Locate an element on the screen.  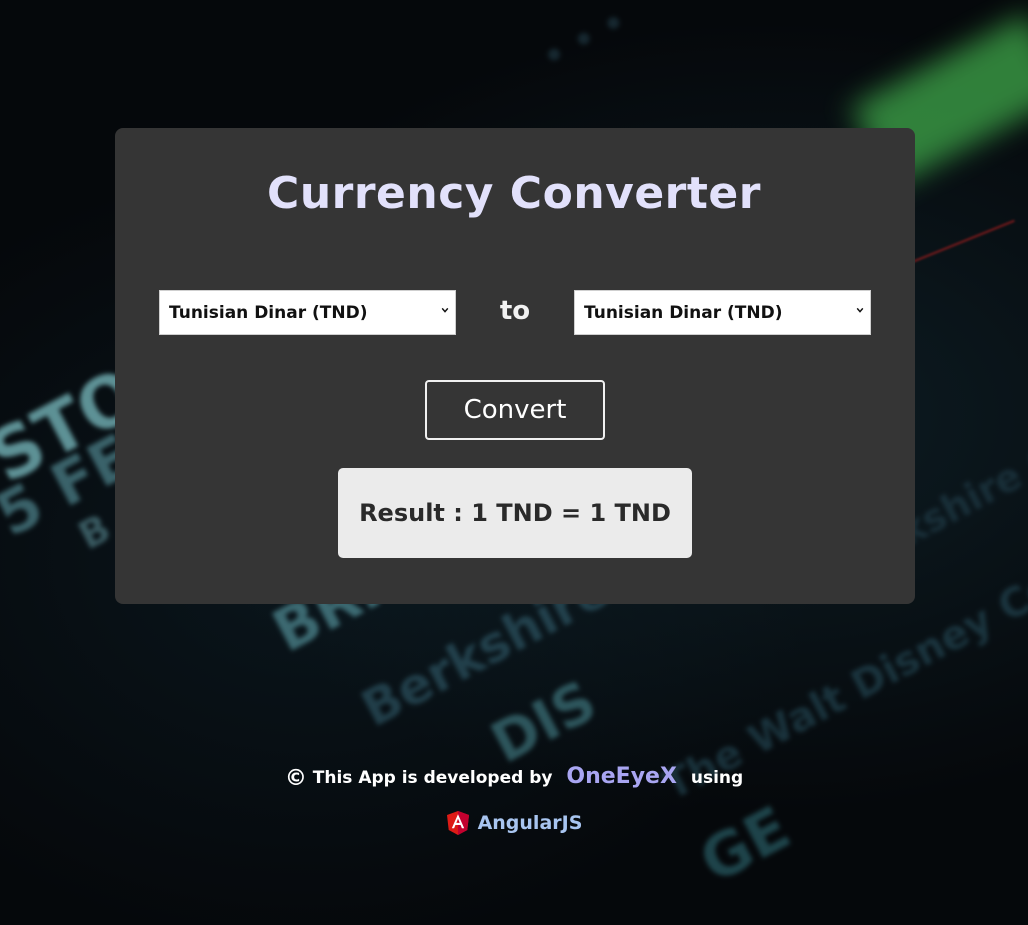
result-text: Result : 1 TND = 1 TND is located at coordinates (515, 513).